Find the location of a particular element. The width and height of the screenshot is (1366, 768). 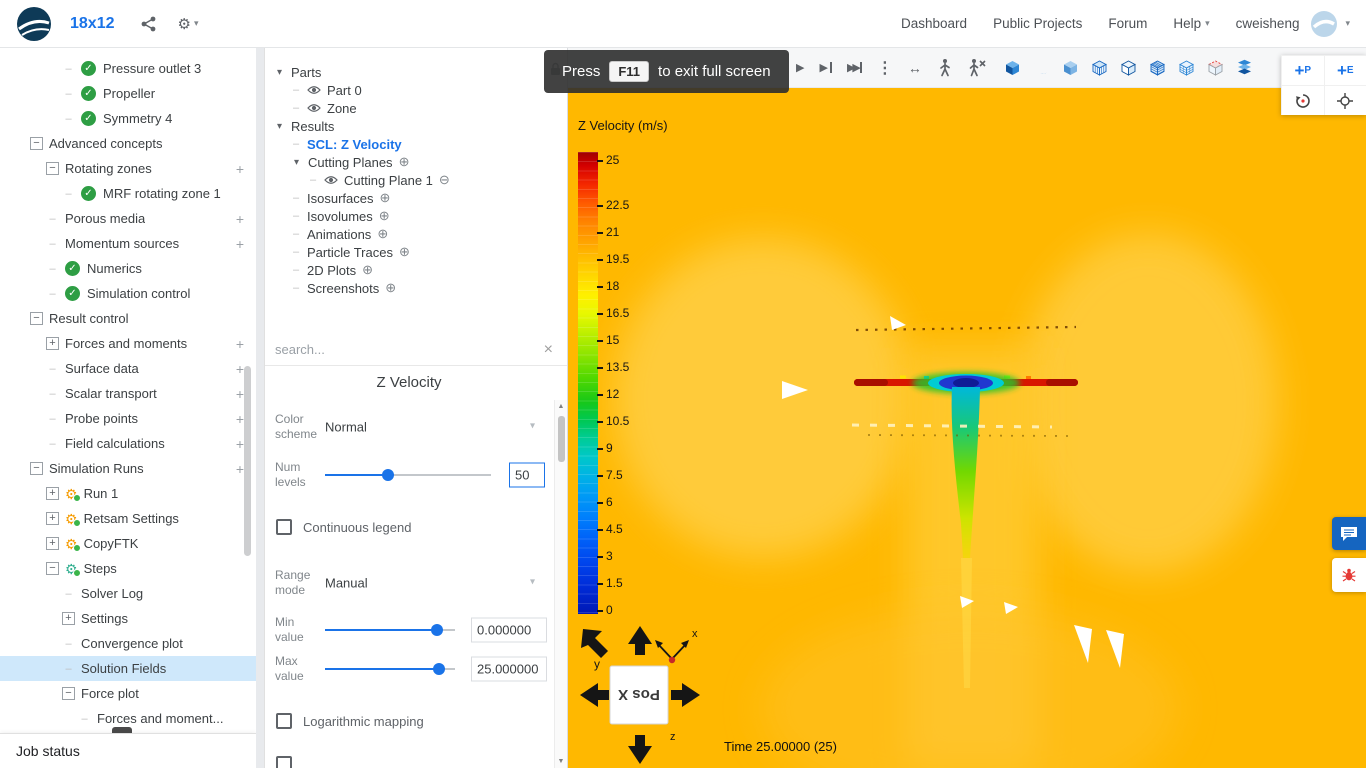

tree-item-simulation-control: – ✓ Simulation control is located at coordinates (128, 293).